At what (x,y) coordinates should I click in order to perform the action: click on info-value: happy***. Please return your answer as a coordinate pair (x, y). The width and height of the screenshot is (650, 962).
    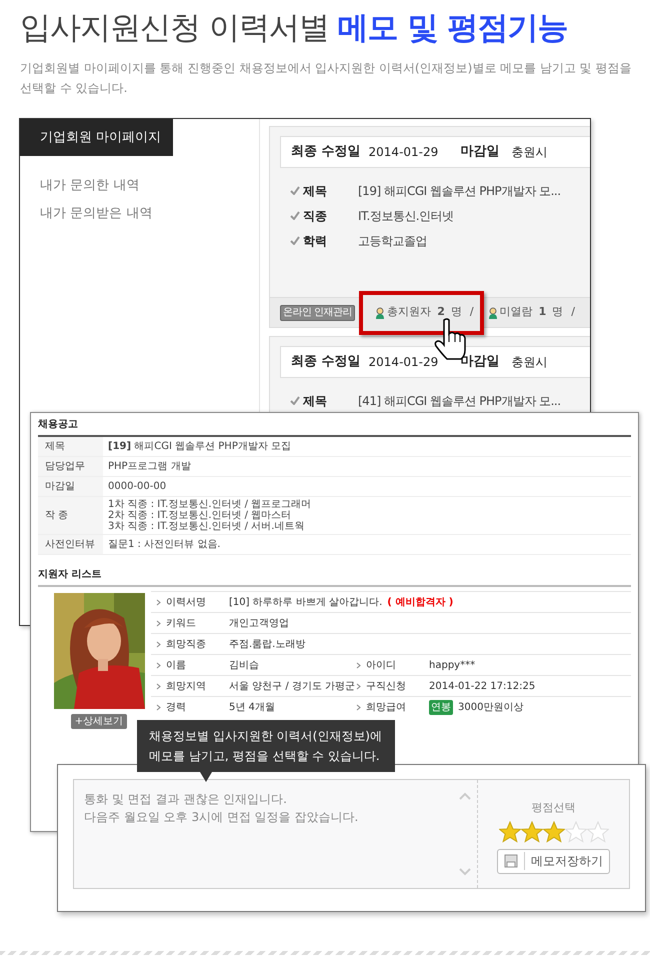
    Looking at the image, I should click on (452, 665).